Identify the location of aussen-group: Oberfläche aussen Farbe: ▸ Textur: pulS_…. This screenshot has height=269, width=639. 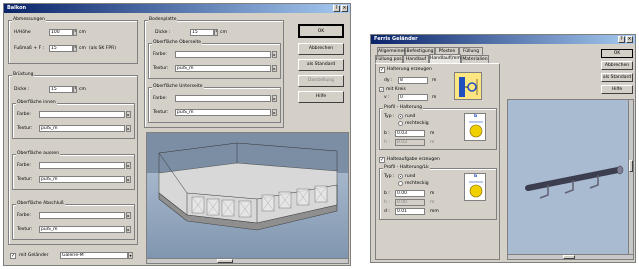
(73, 170).